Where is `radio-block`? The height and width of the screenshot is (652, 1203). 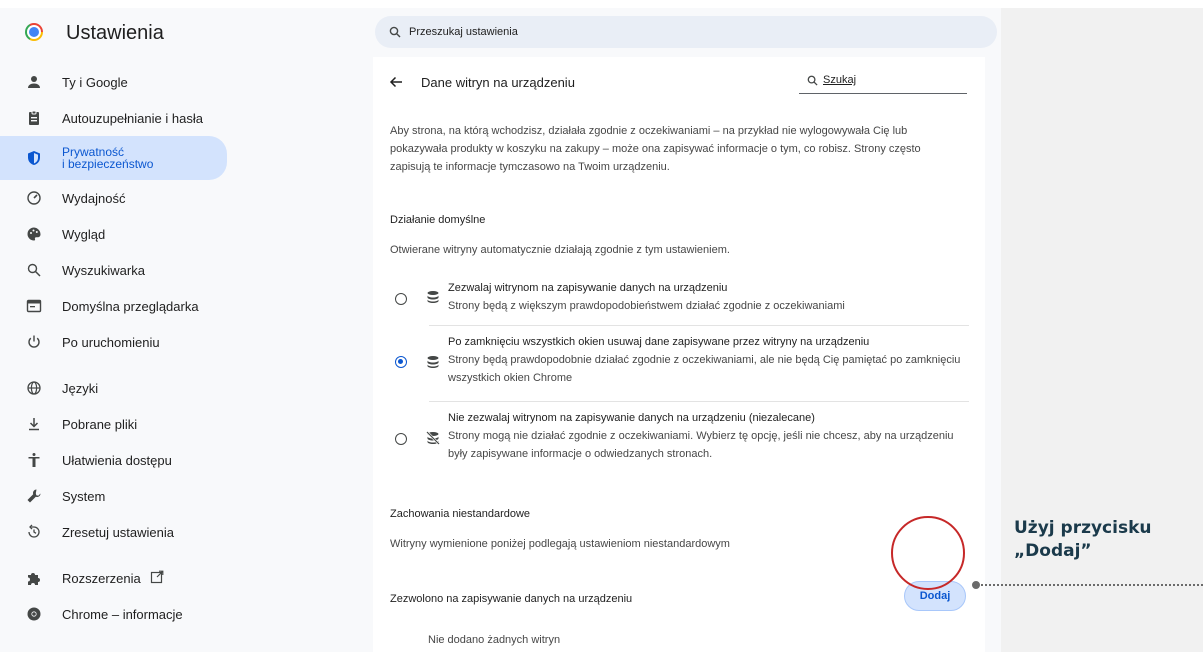
radio-block is located at coordinates (401, 439).